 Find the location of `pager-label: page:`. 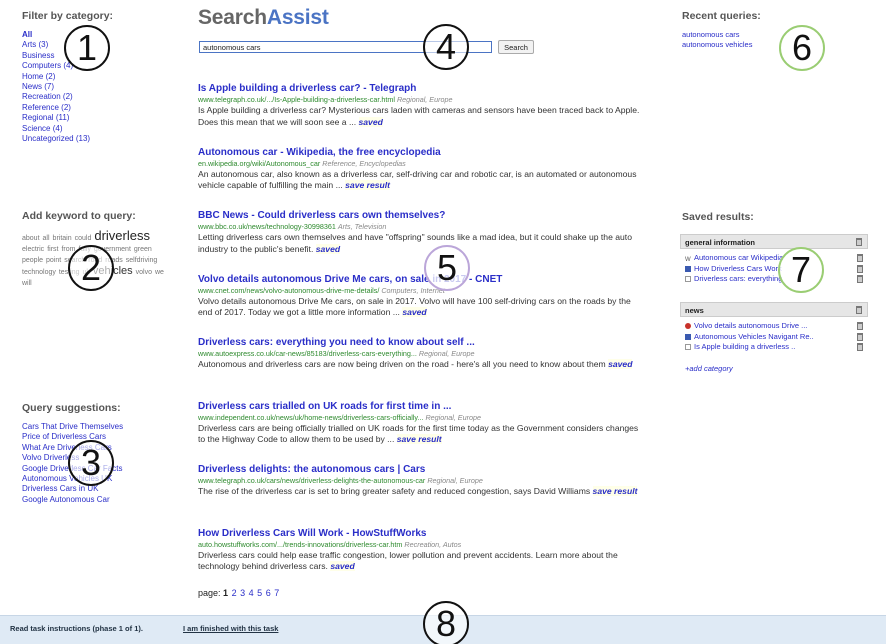

pager-label: page: is located at coordinates (209, 593).